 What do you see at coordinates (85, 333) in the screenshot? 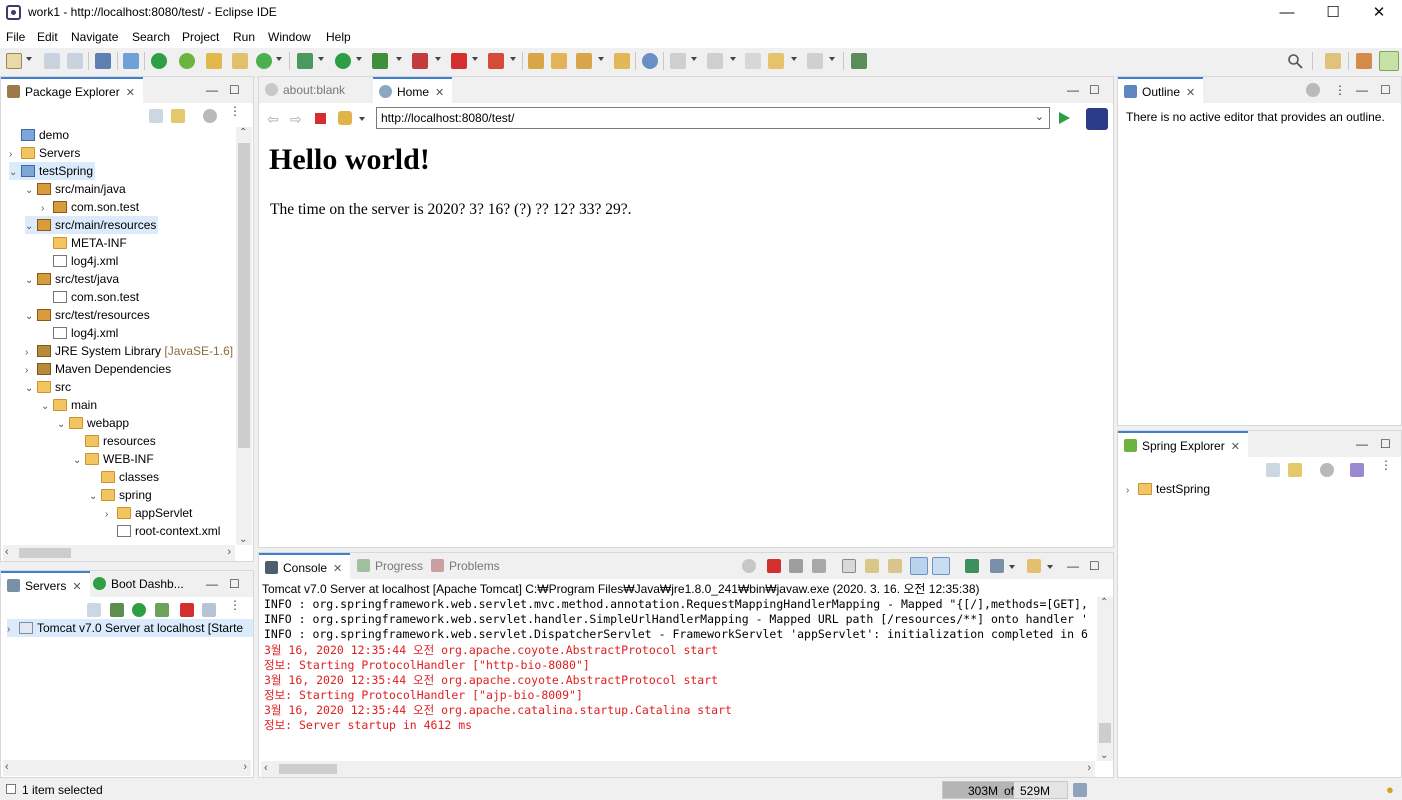
I see `tree-item-log4j-xml-2: log4j.xml` at bounding box center [85, 333].